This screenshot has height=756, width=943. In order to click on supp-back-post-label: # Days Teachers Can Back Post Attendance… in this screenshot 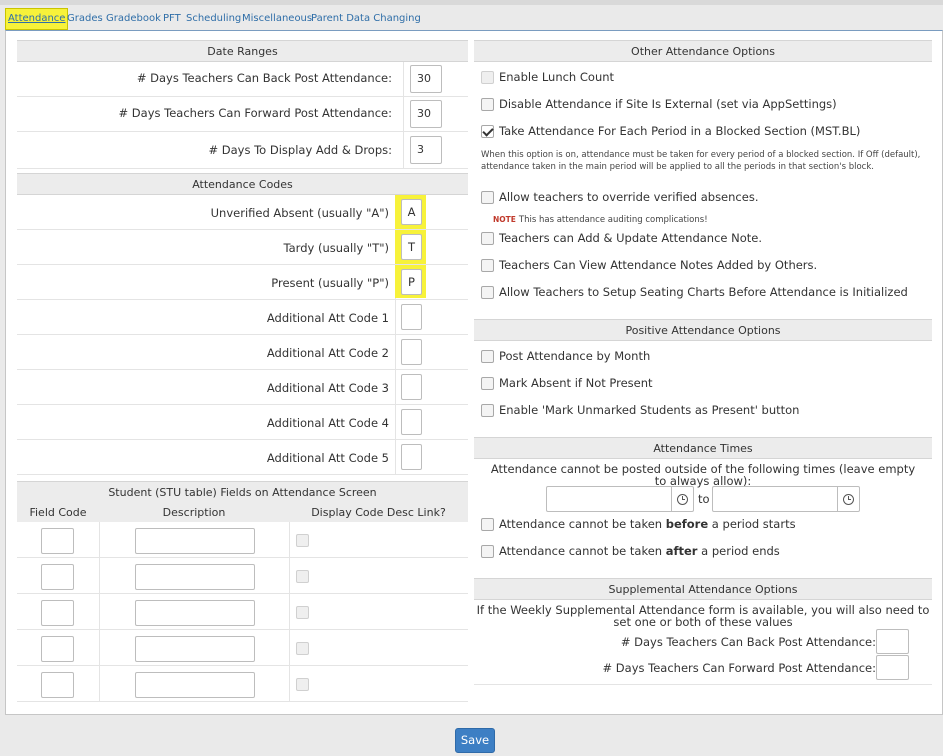, I will do `click(748, 642)`.